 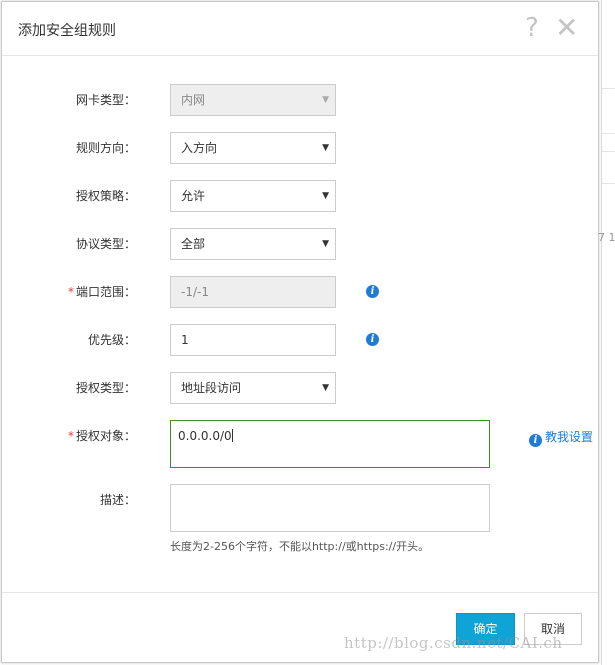 What do you see at coordinates (532, 28) in the screenshot?
I see `help-icon: ?` at bounding box center [532, 28].